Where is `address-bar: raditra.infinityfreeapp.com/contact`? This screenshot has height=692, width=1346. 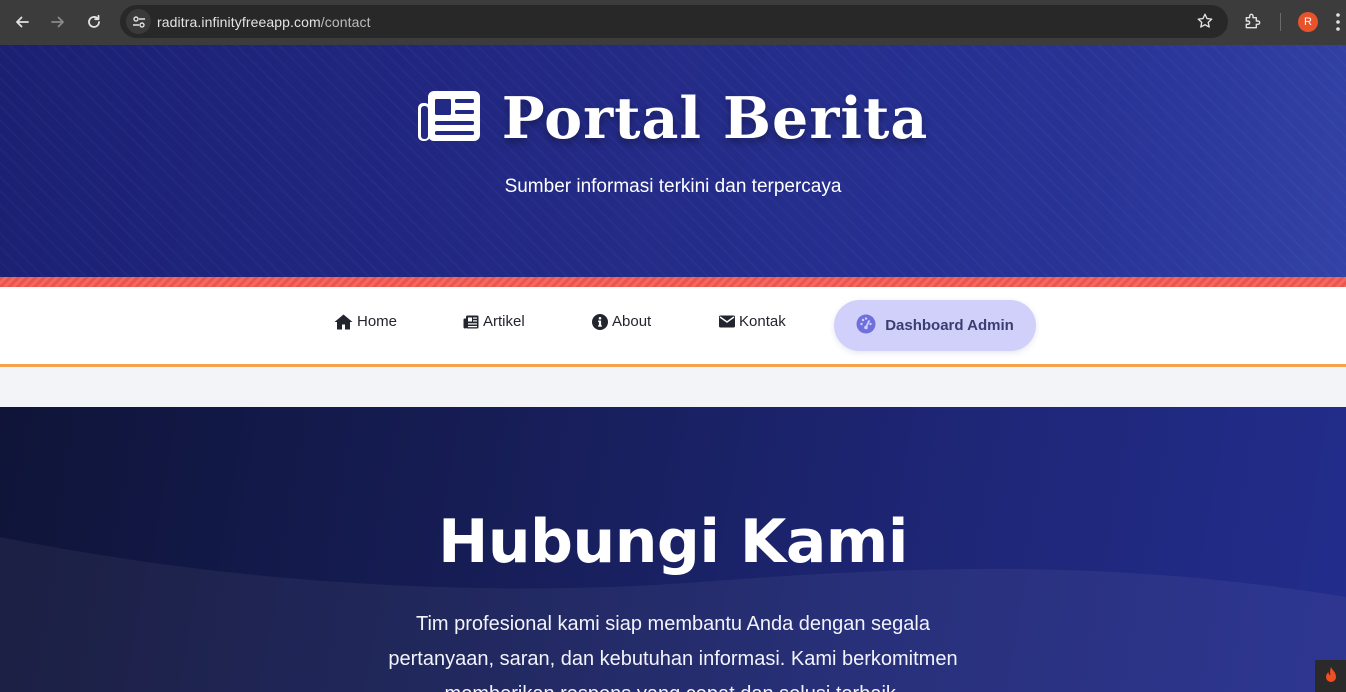
address-bar: raditra.infinityfreeapp.com/contact is located at coordinates (674, 21).